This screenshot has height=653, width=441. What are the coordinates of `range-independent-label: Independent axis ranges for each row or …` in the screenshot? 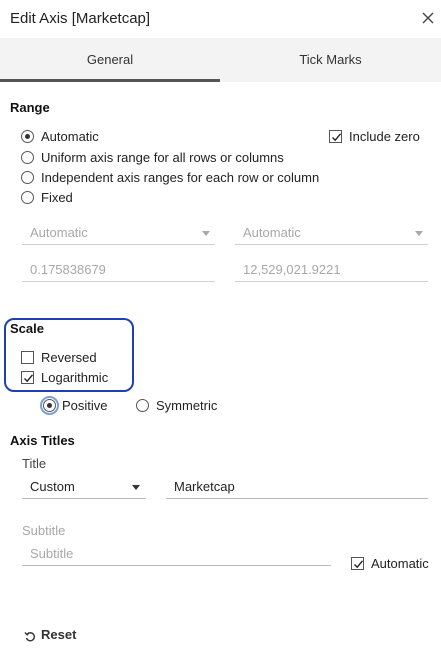 It's located at (180, 177).